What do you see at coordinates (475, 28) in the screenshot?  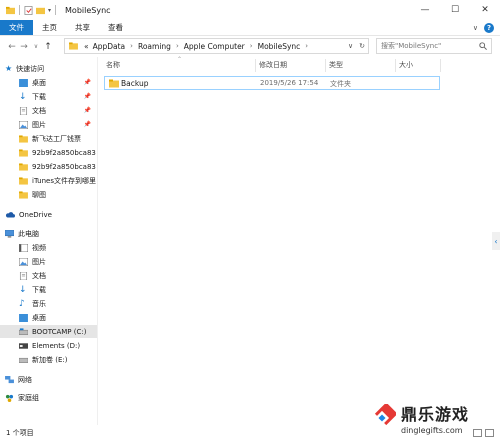 I see `expand-ribbon-icon: ∨` at bounding box center [475, 28].